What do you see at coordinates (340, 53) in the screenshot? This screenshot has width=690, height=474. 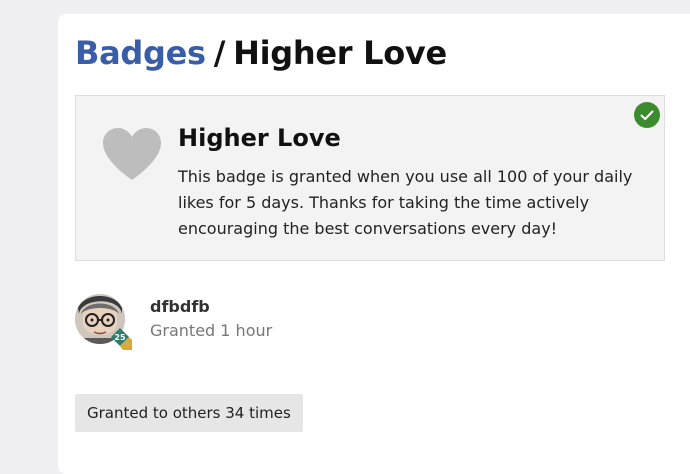 I see `breadcrumb-current: Higher Love` at bounding box center [340, 53].